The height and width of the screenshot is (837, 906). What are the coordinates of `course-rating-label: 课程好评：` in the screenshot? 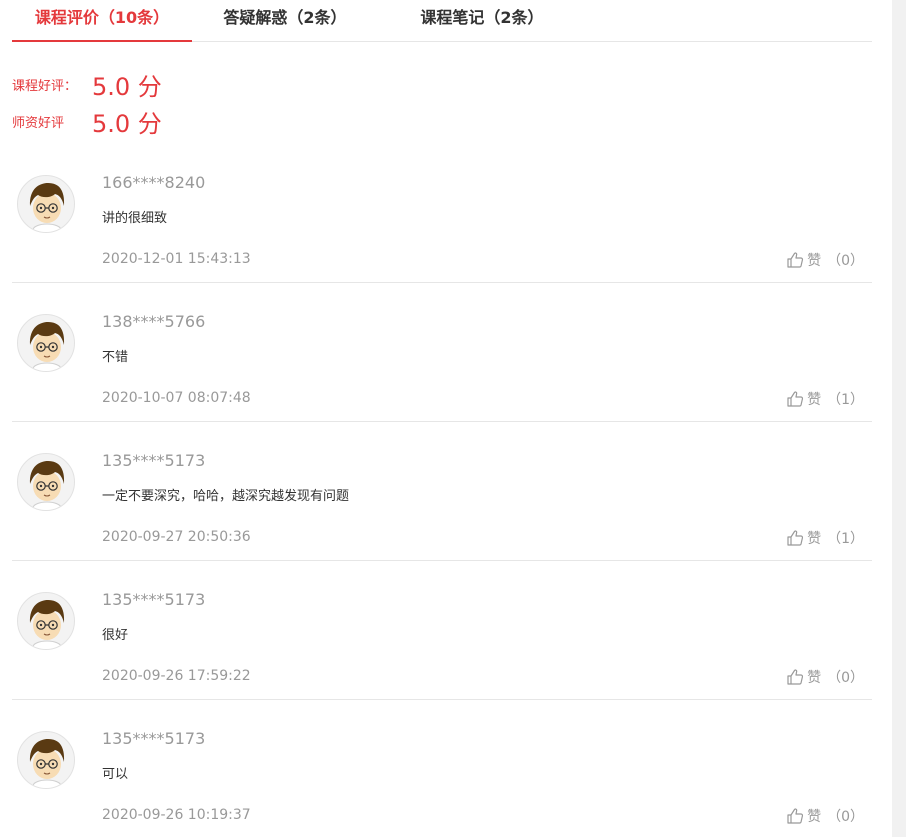 It's located at (45, 86).